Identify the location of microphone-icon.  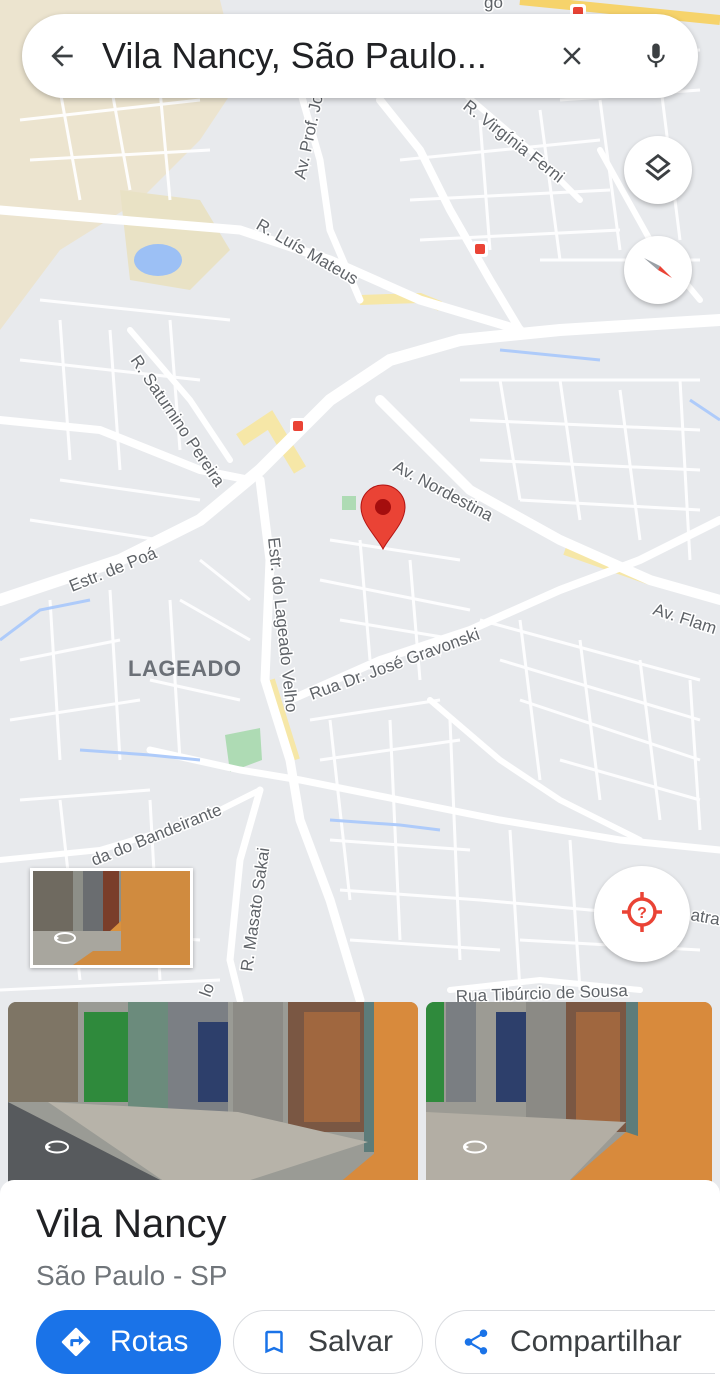
(656, 56).